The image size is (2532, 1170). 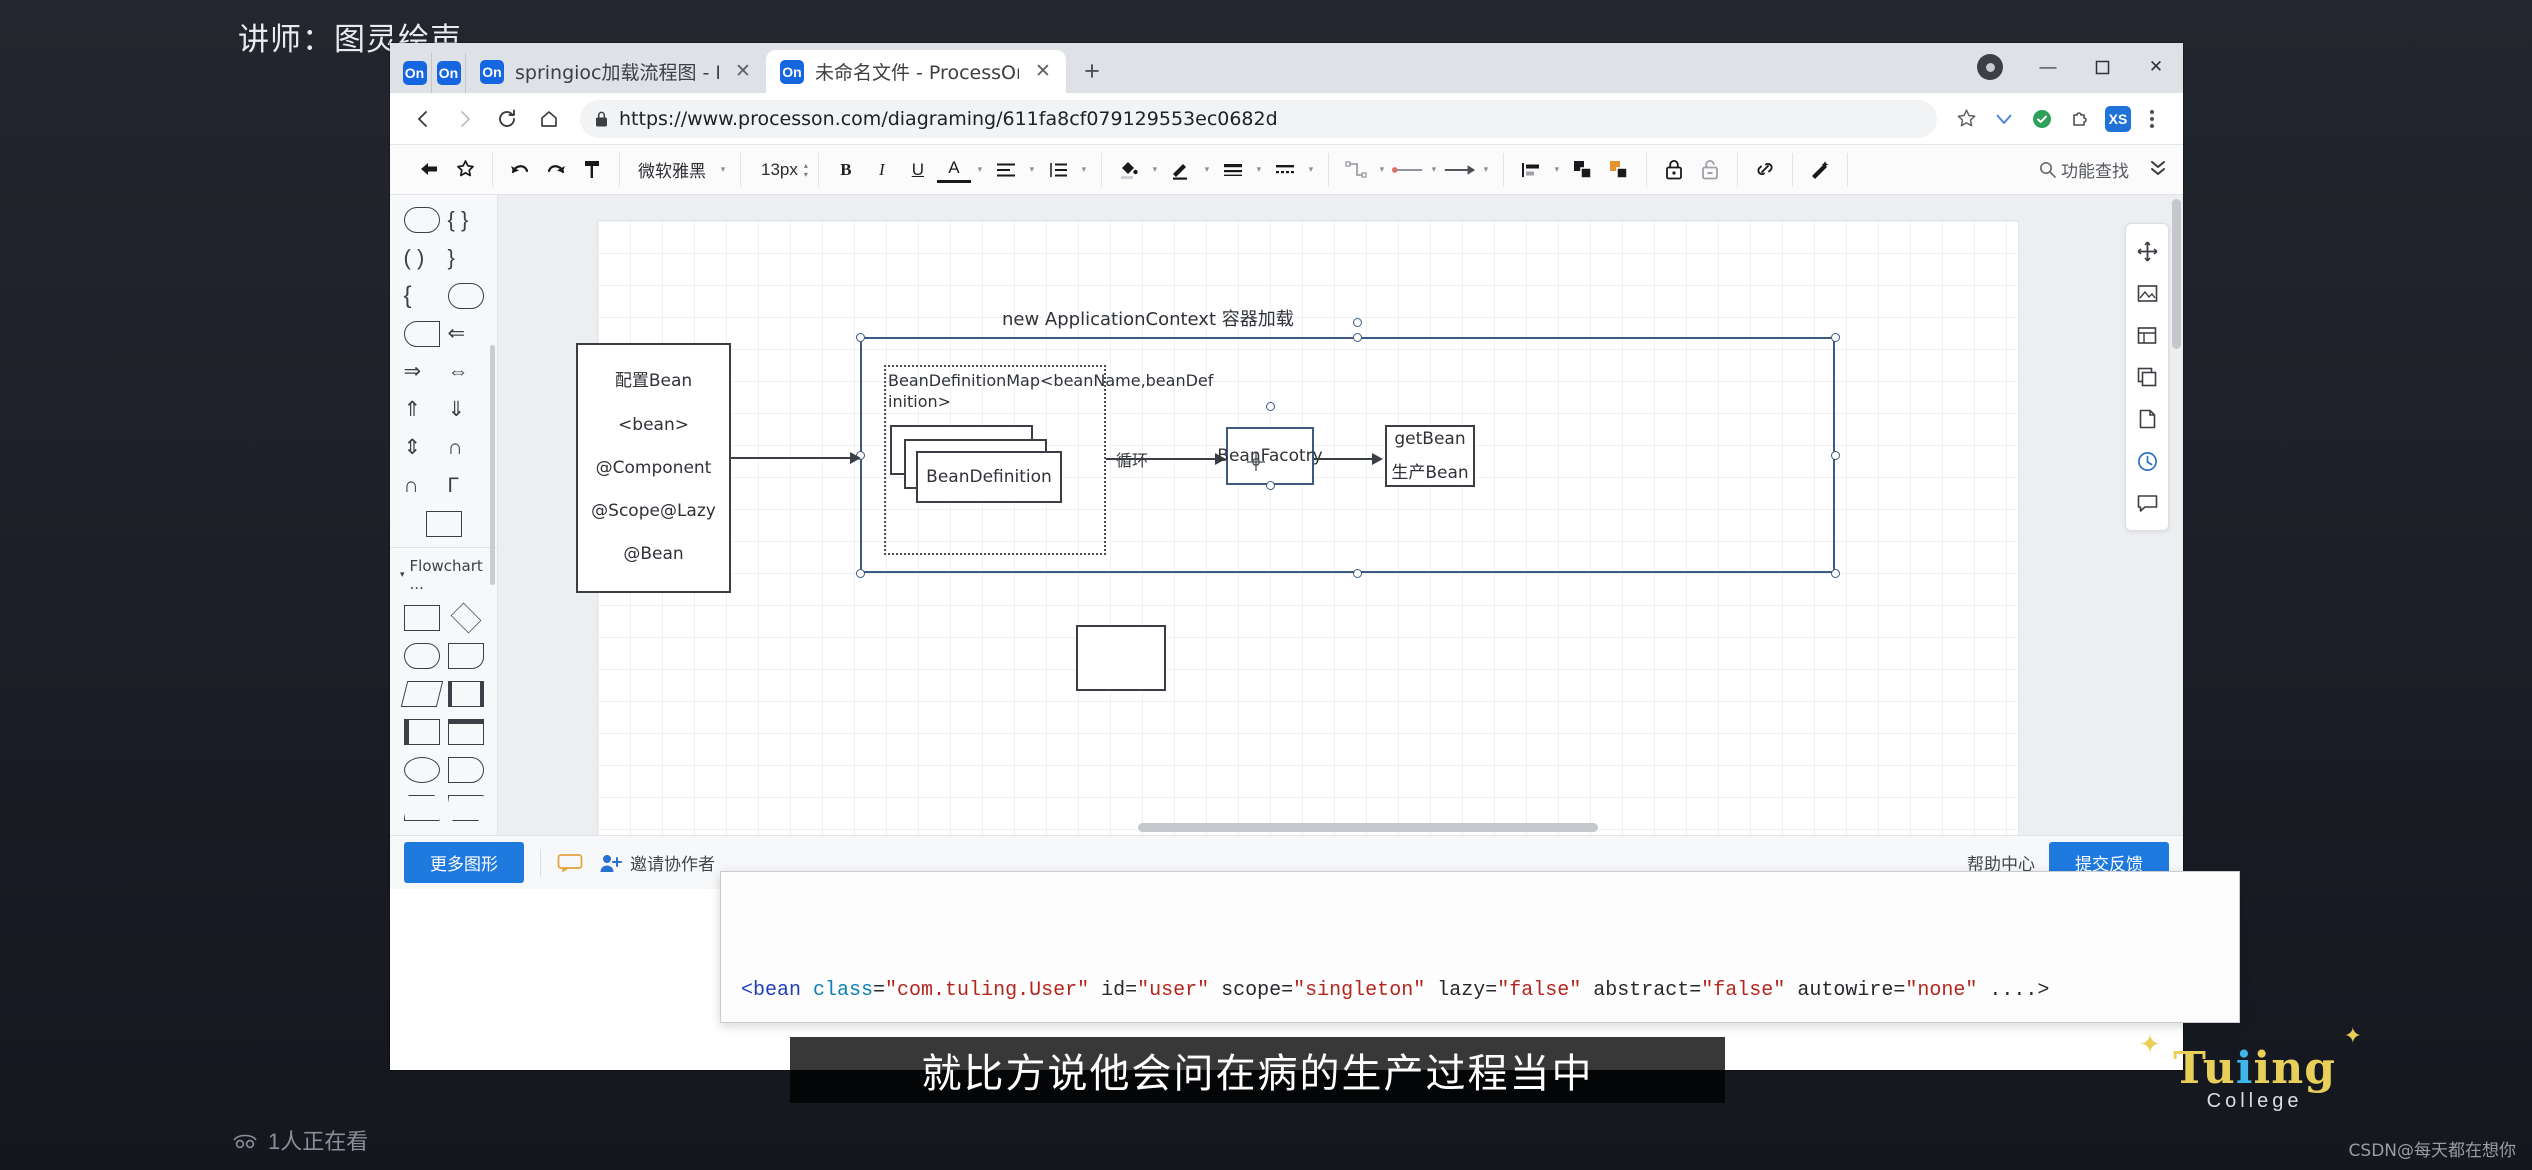 What do you see at coordinates (466, 220) in the screenshot?
I see `shape-brace-icon: { }` at bounding box center [466, 220].